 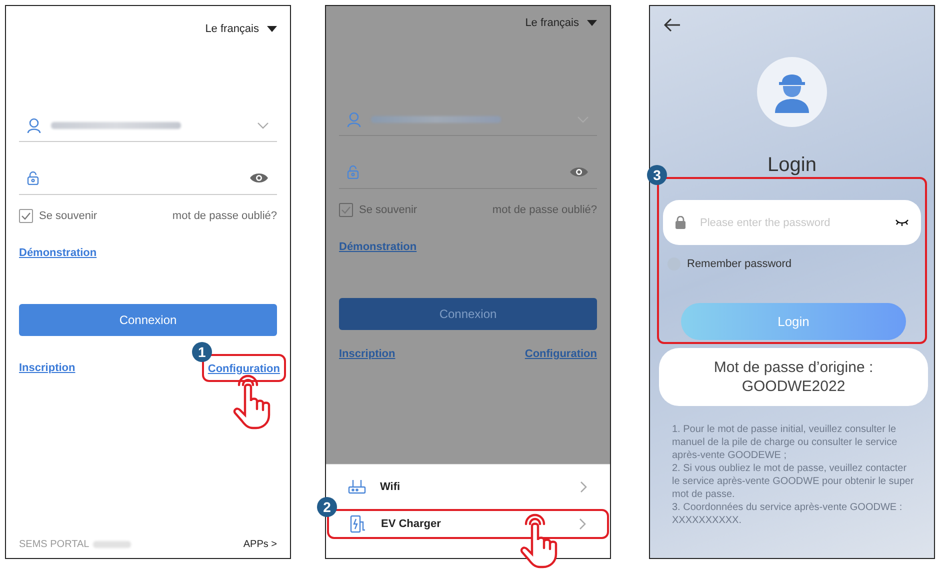 What do you see at coordinates (327, 507) in the screenshot?
I see `step-number-badge: 2` at bounding box center [327, 507].